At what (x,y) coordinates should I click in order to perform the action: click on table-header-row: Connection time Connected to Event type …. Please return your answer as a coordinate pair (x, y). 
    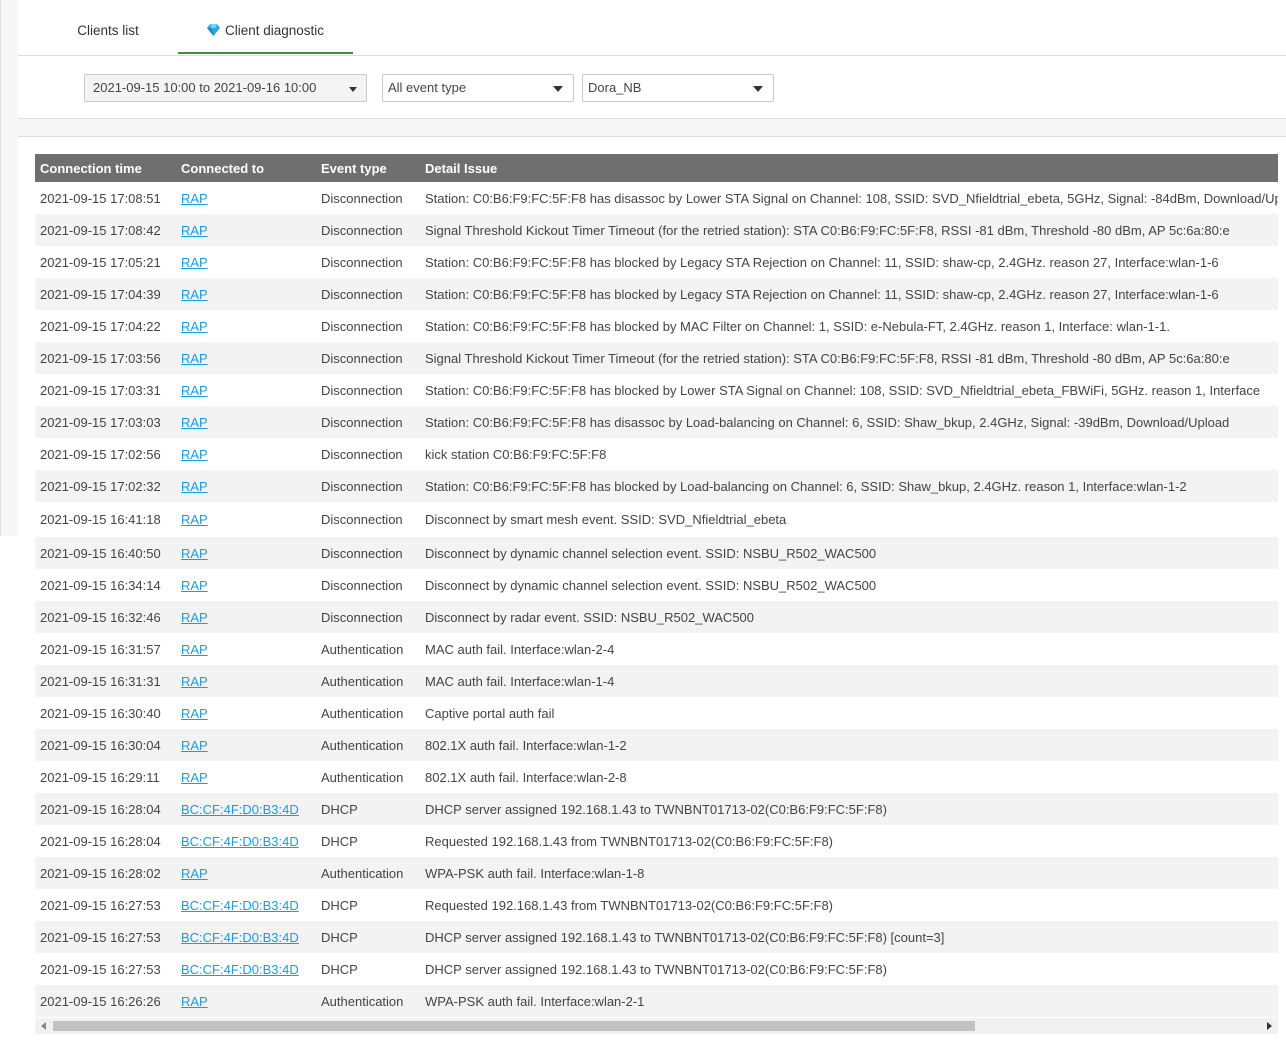
    Looking at the image, I should click on (656, 168).